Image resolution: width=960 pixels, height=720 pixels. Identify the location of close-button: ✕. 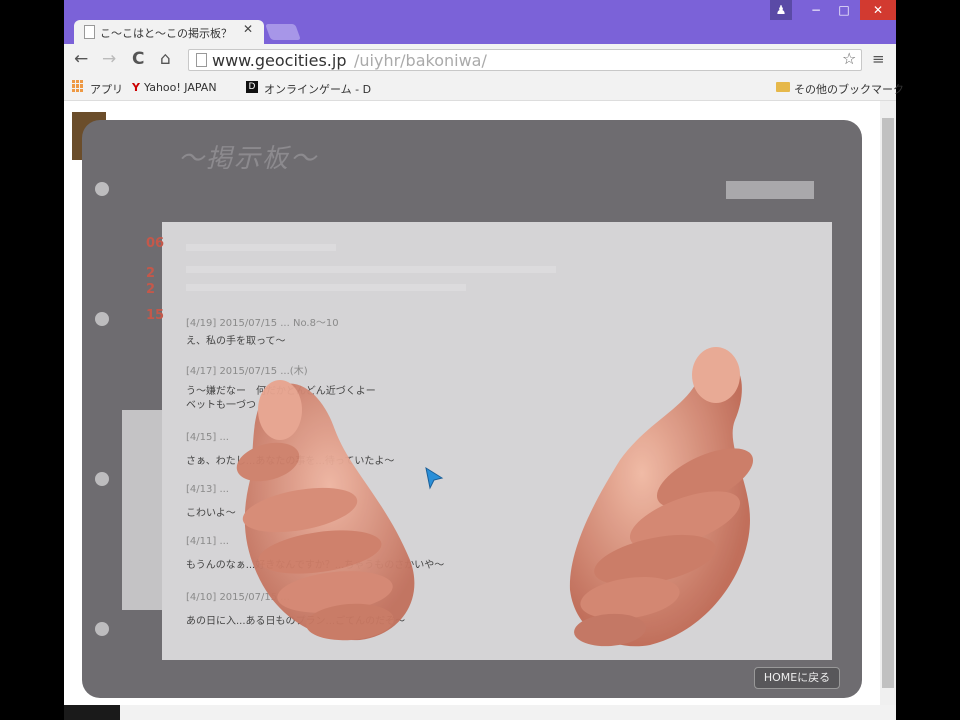
(878, 10).